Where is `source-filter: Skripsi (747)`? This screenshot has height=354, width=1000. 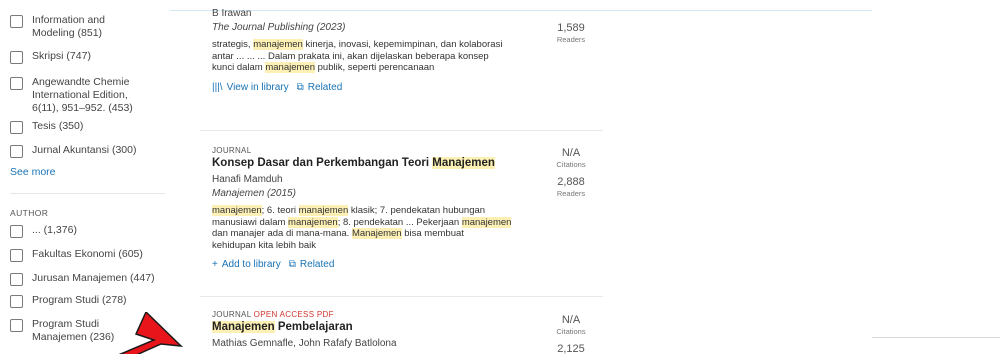
source-filter: Skripsi (747) is located at coordinates (50, 57).